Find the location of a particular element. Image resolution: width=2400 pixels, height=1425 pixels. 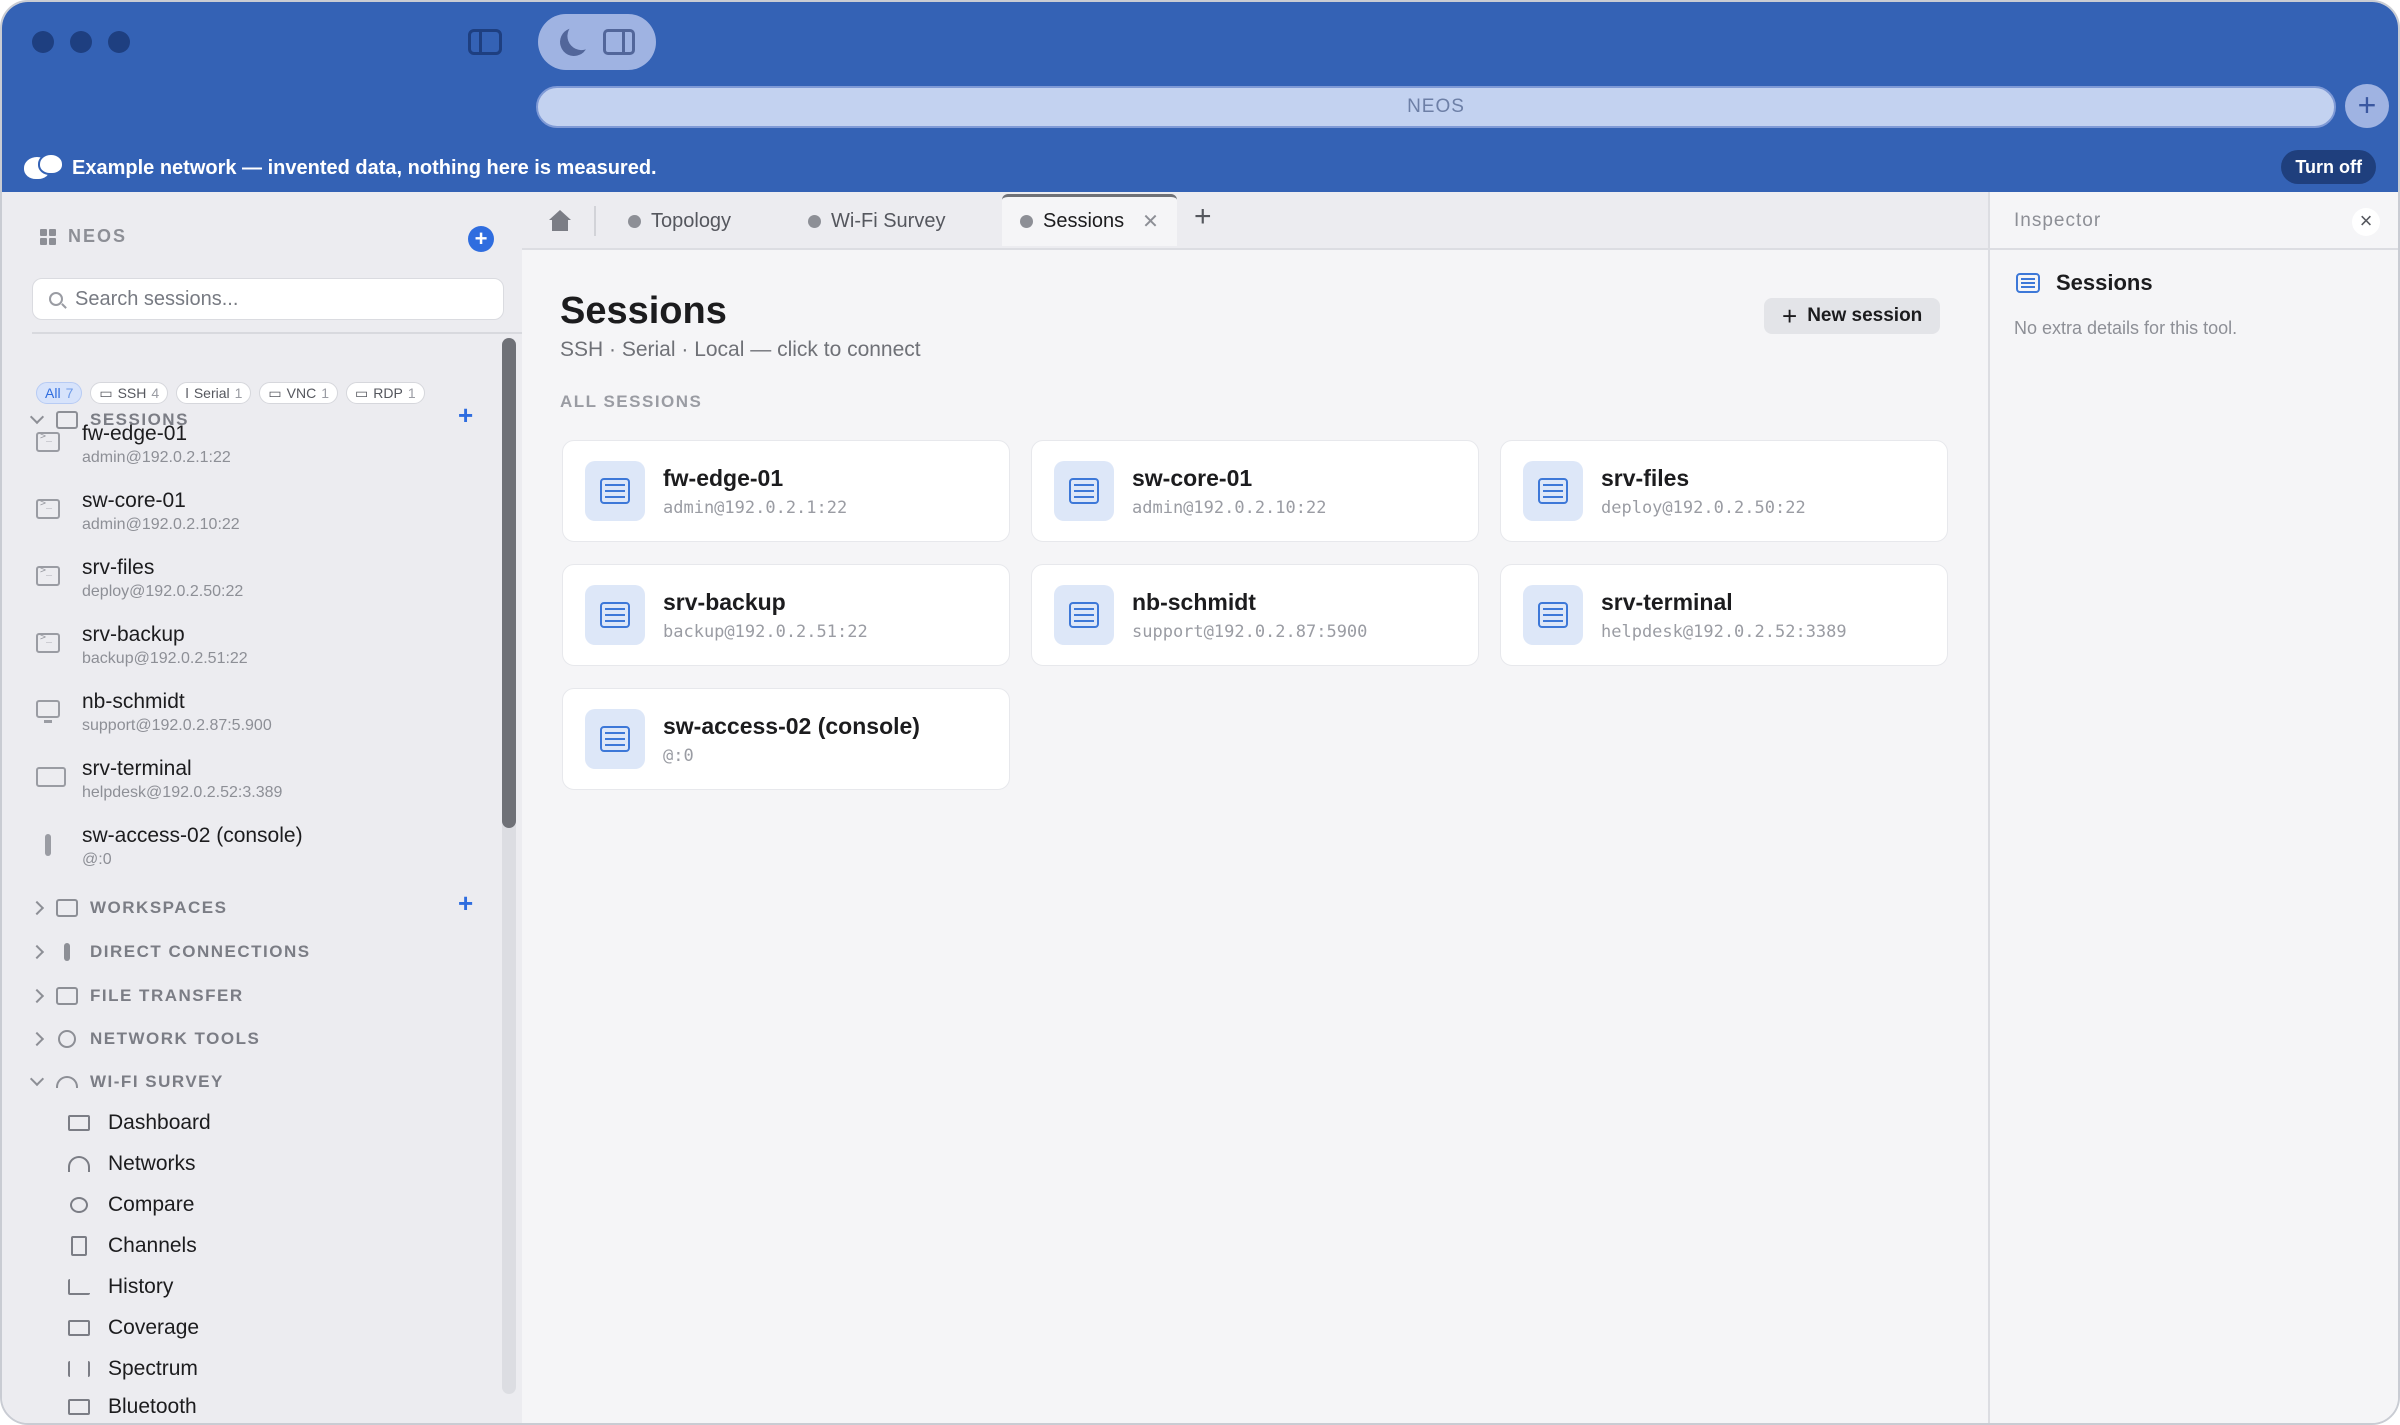

filter-chip-vnc: ▭ VNC 1 is located at coordinates (299, 393).